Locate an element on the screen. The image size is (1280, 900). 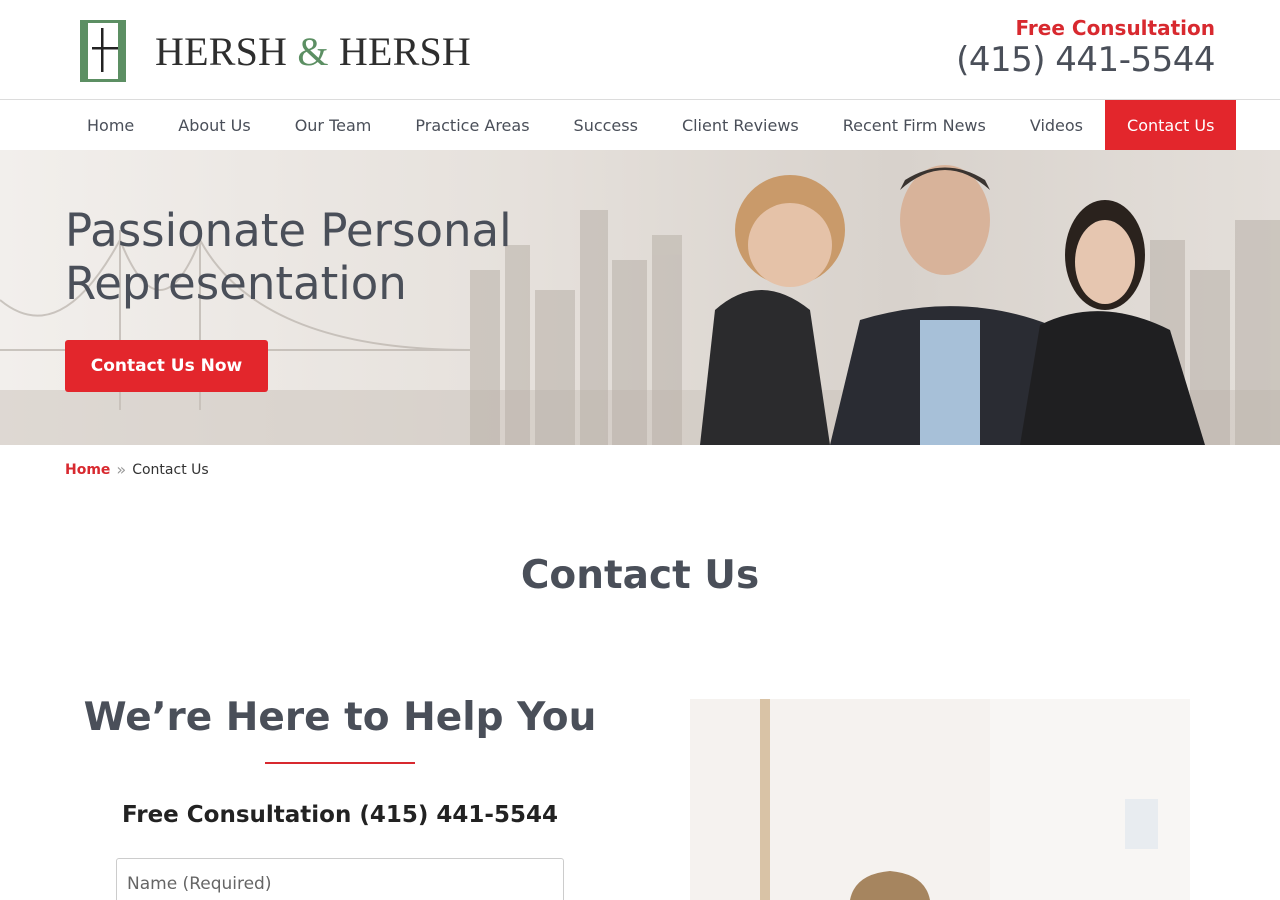
breadcrumb-current: Contact Us is located at coordinates (170, 469).